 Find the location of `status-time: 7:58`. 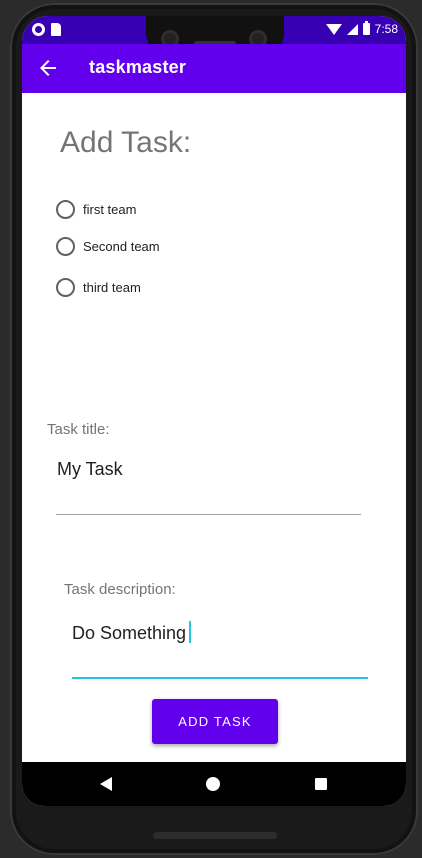

status-time: 7:58 is located at coordinates (386, 29).